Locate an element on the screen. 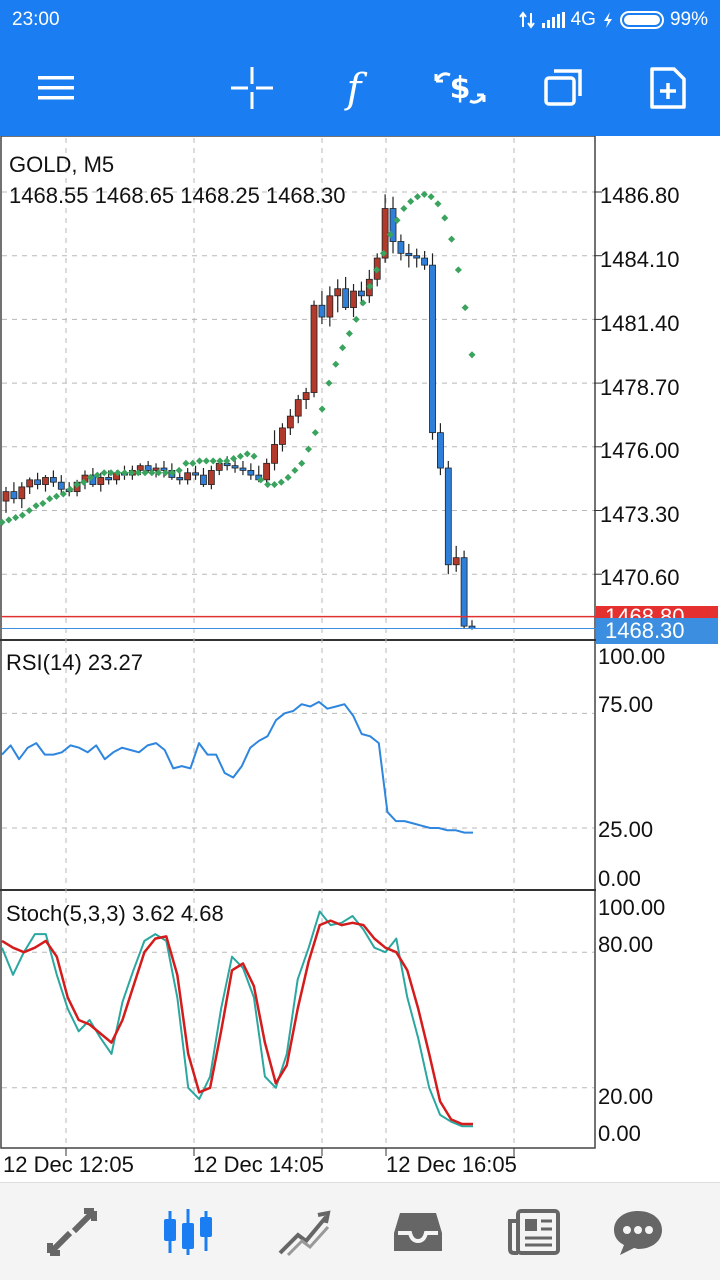 This screenshot has width=720, height=1280. window-stack-icon is located at coordinates (563, 87).